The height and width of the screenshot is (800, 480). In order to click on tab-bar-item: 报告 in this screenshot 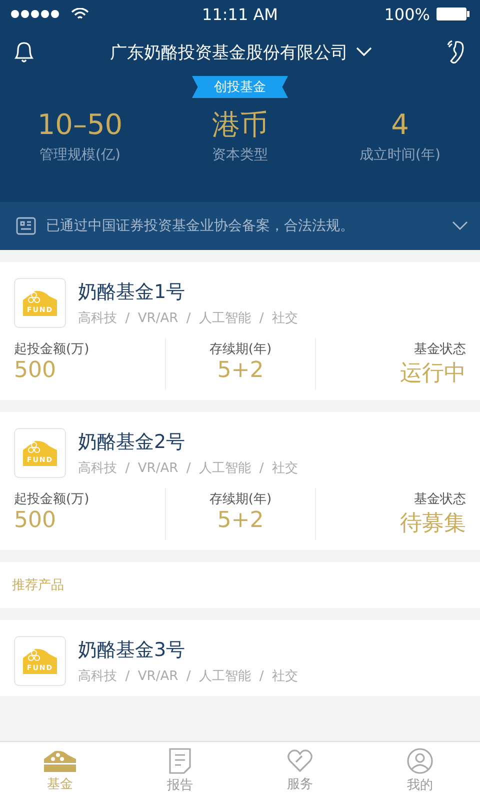, I will do `click(180, 771)`.